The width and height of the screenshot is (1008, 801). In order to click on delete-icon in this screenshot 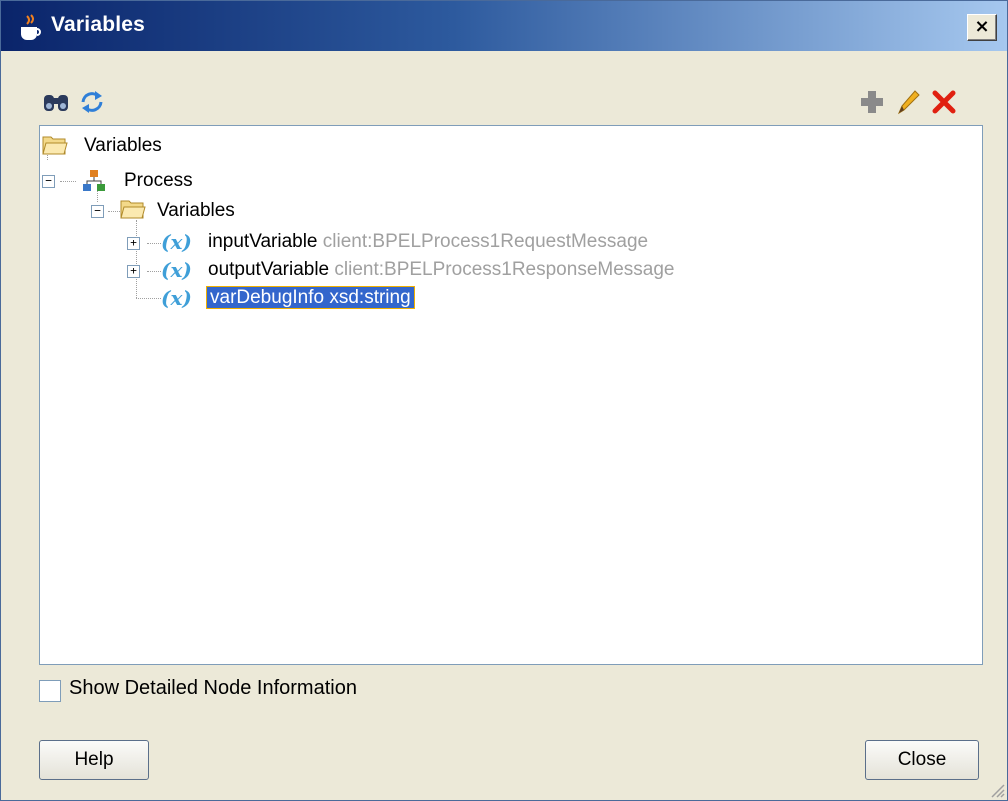, I will do `click(944, 102)`.